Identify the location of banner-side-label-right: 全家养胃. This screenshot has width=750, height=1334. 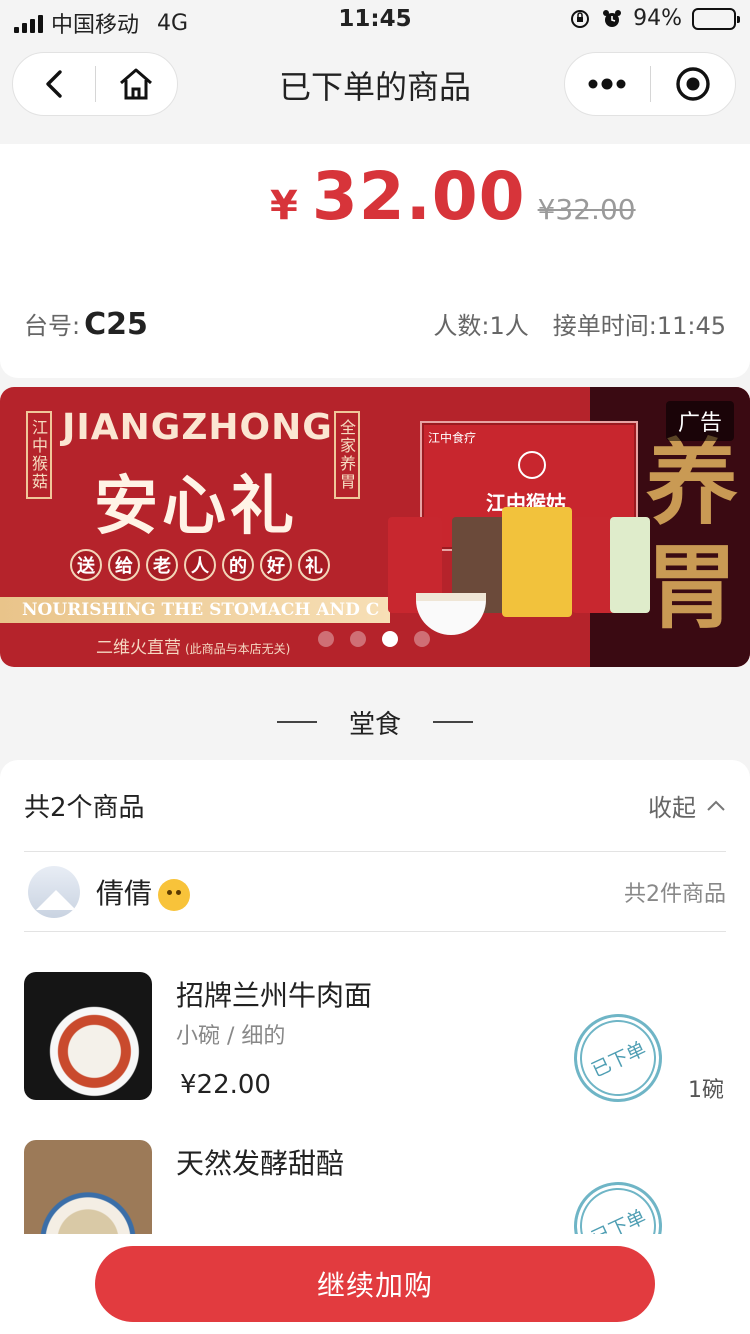
(347, 455).